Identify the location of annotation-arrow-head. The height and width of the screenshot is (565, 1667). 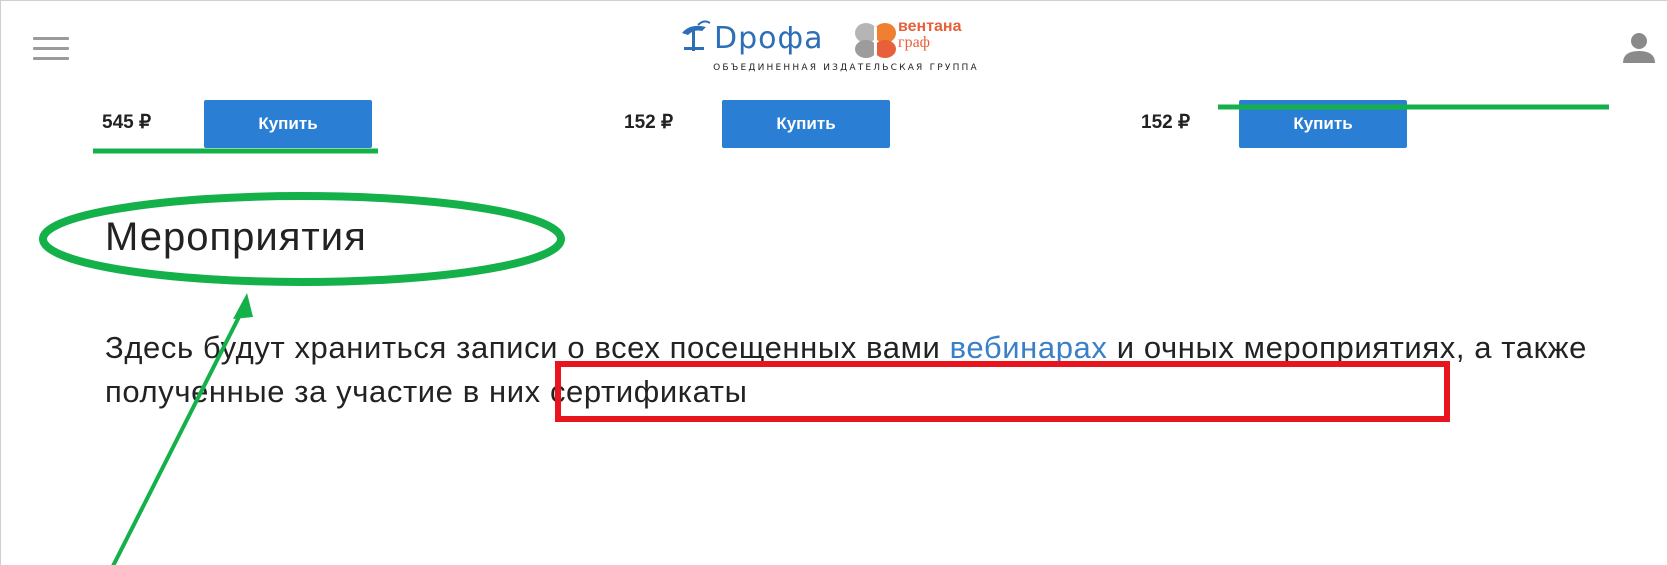
(243, 306).